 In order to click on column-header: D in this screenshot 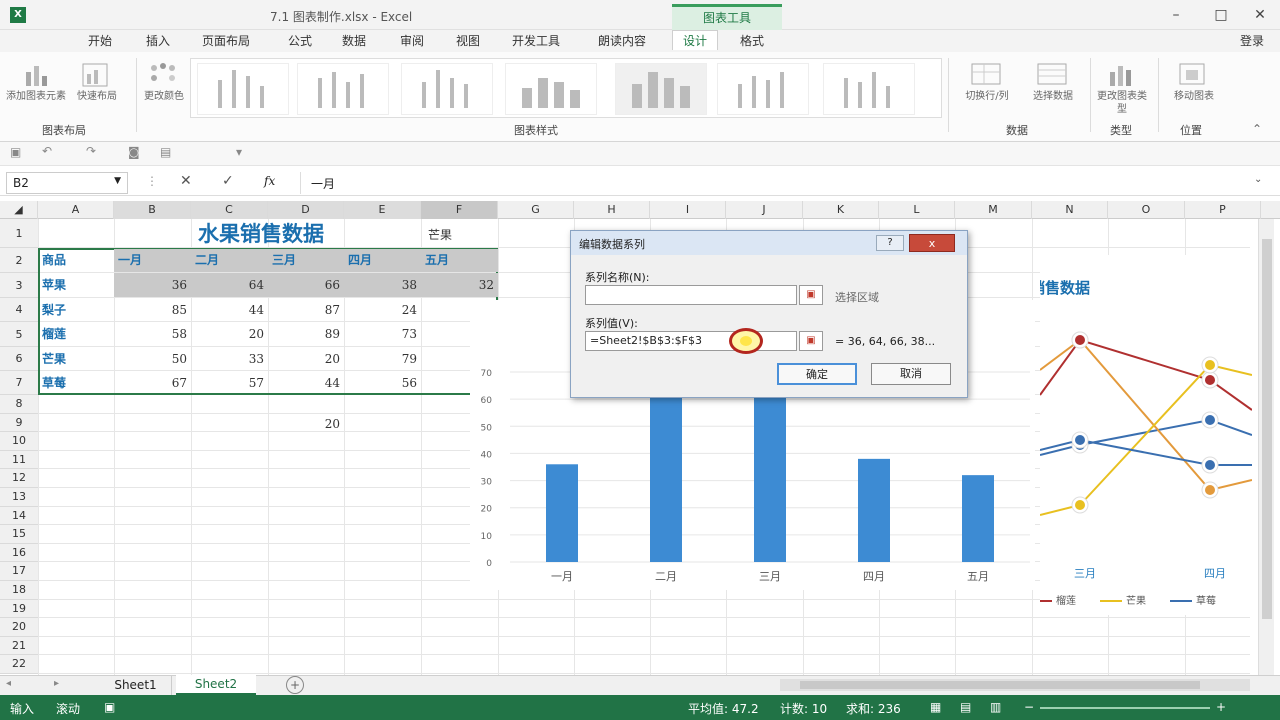, I will do `click(306, 210)`.